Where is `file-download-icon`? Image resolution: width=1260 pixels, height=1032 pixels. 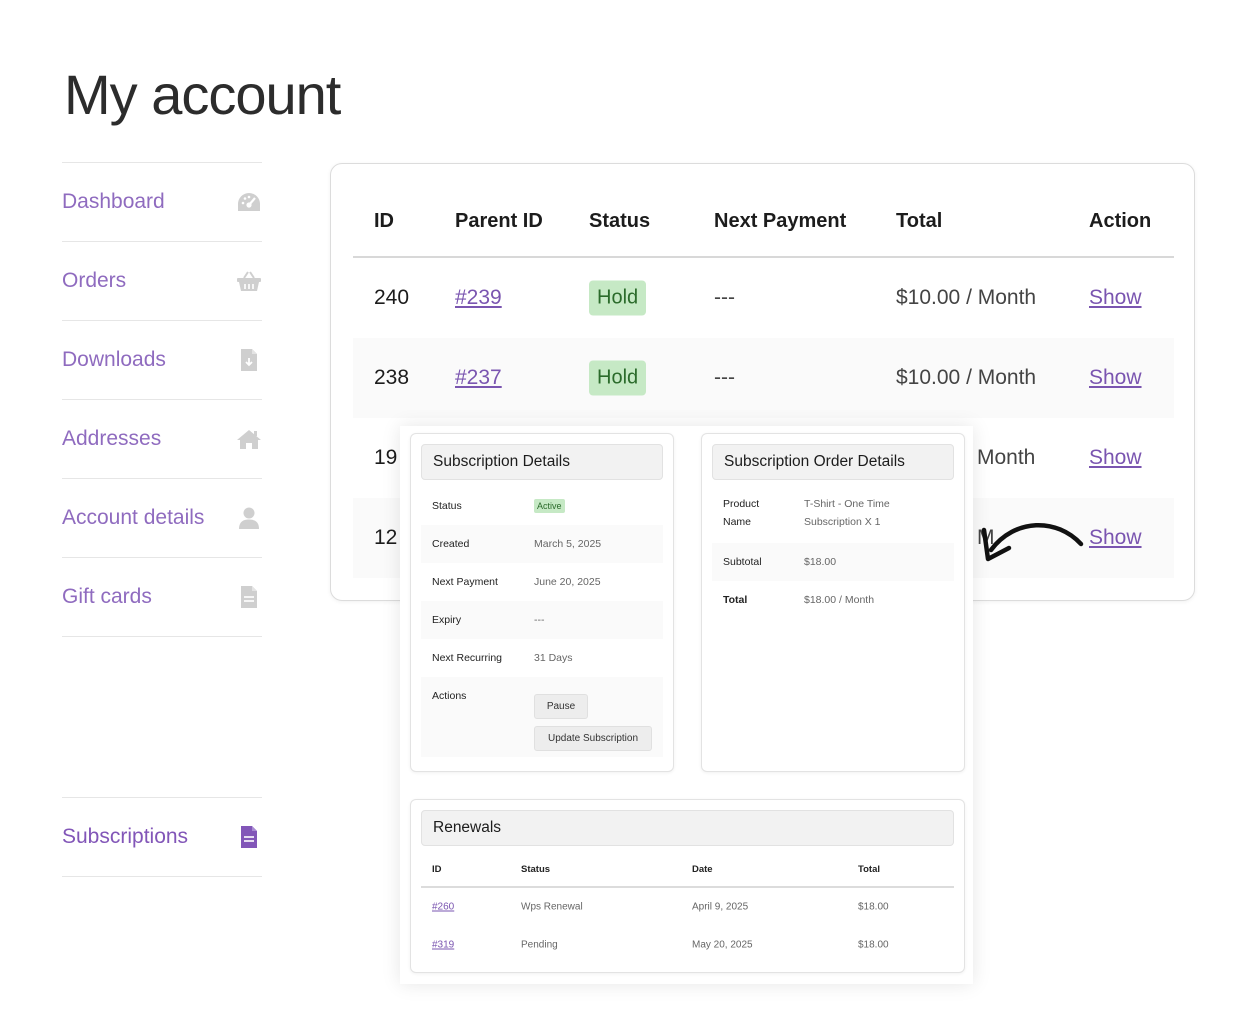 file-download-icon is located at coordinates (249, 360).